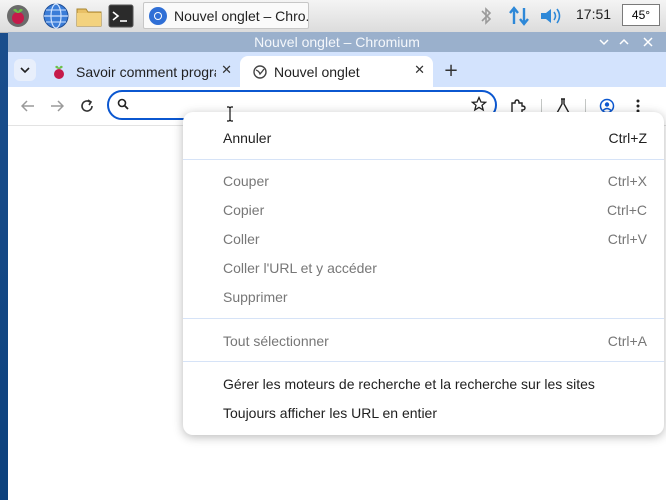 Image resolution: width=666 pixels, height=500 pixels. What do you see at coordinates (28, 106) in the screenshot?
I see `back-arrow-icon` at bounding box center [28, 106].